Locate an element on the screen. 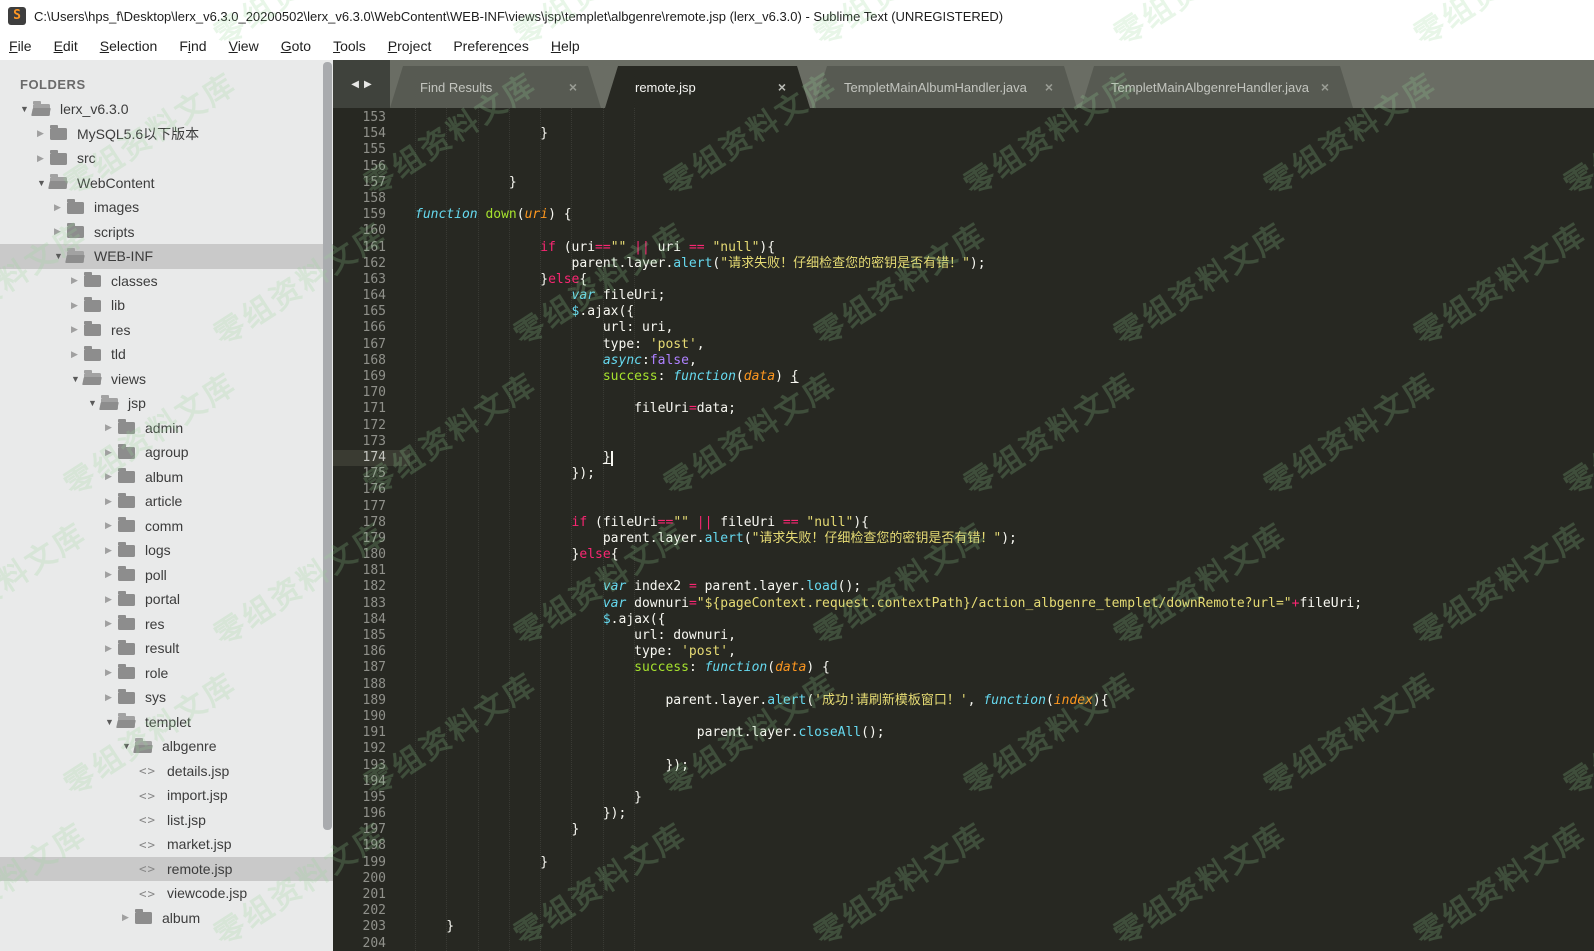 This screenshot has width=1594, height=951. sidebar-item-agroup: ▶ agroup is located at coordinates (166, 452).